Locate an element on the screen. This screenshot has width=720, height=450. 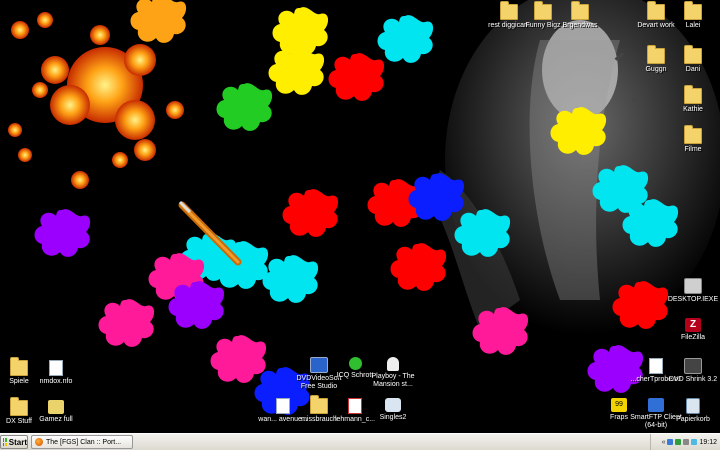
recycle-icon is located at coordinates (693, 286).